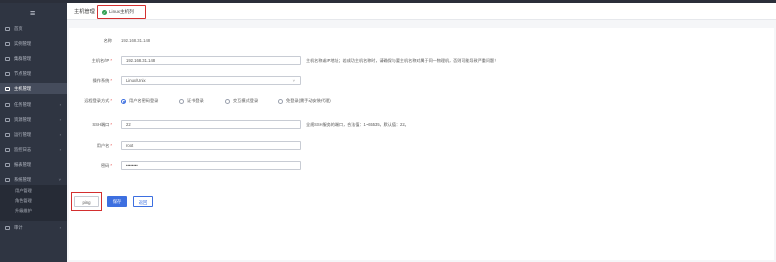 The width and height of the screenshot is (776, 262). I want to click on home-icon, so click(7, 28).